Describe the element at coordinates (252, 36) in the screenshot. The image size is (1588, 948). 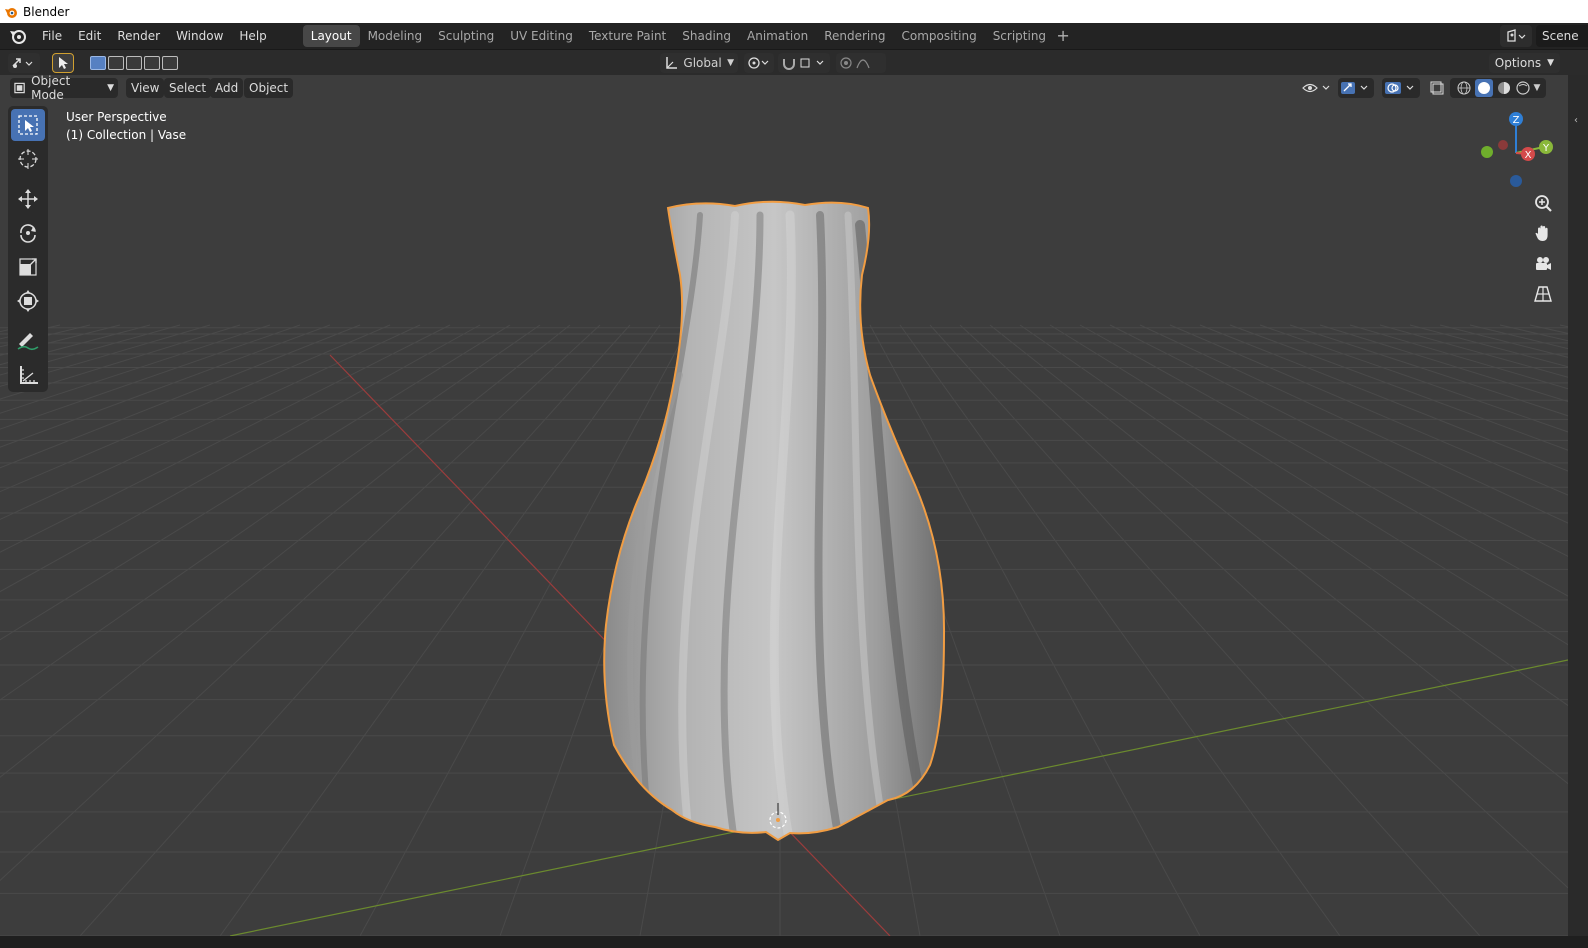
I see `menu-help: Help` at that location.